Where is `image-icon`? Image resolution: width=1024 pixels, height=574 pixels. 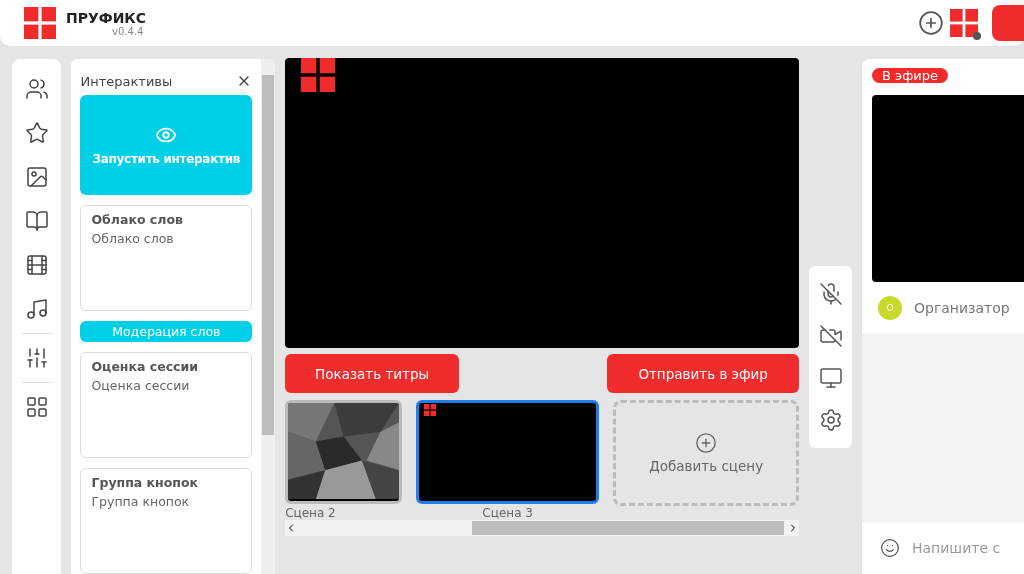 image-icon is located at coordinates (36, 177).